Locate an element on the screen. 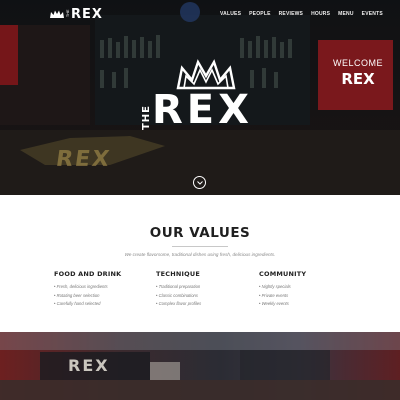  nav-link-hours: HOURS is located at coordinates (320, 14).